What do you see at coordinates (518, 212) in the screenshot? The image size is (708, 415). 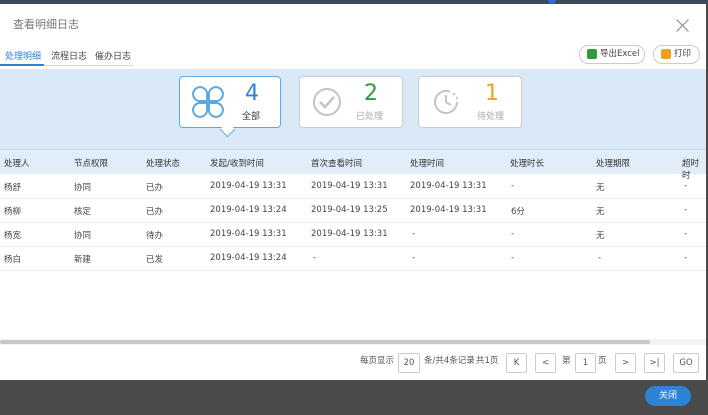 I see `cell-duration: 6分` at bounding box center [518, 212].